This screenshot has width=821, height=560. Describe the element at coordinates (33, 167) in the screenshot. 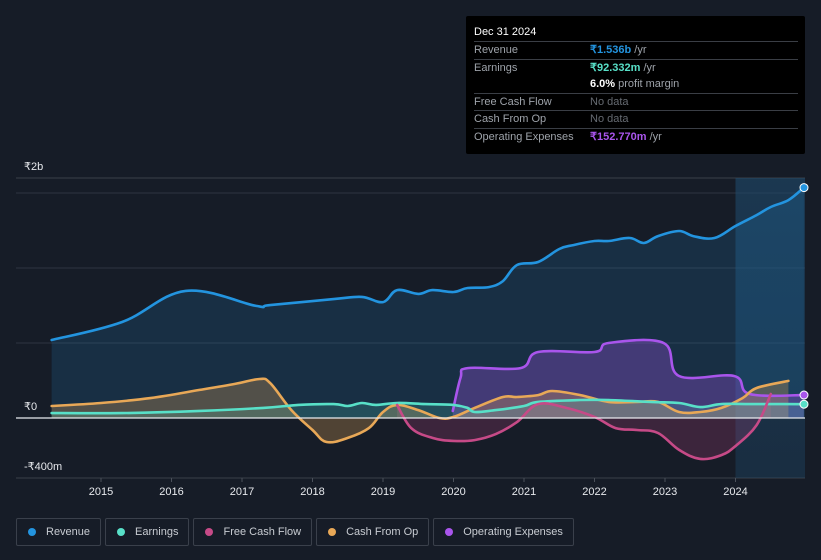

I see `y-tick-label: ₹2b` at that location.